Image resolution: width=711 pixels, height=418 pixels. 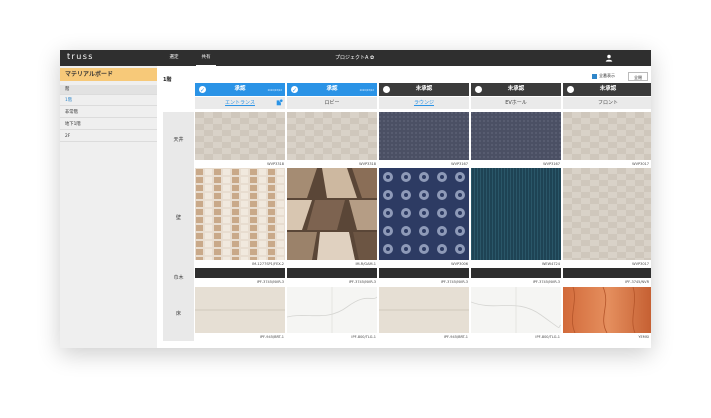 I want to click on sidebar-item-floor-header: 階, so click(x=108, y=90).